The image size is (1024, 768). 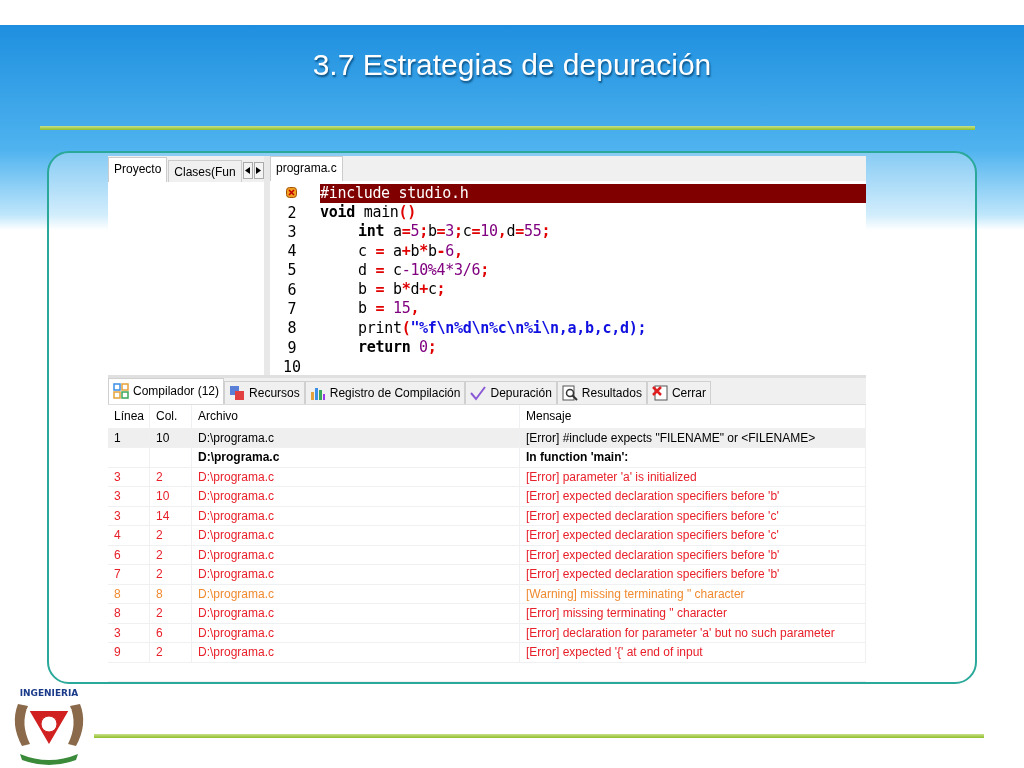 I want to click on column-header: Col., so click(x=171, y=416).